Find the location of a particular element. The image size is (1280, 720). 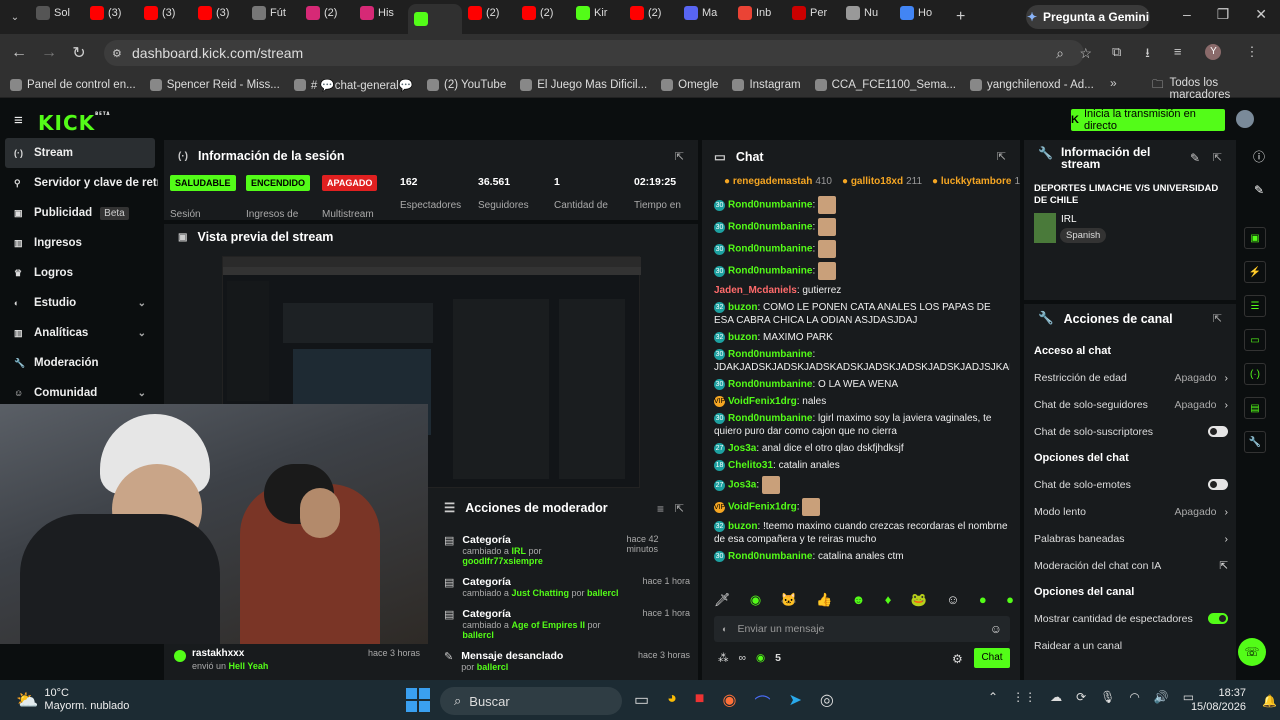

list-icon: ☰ is located at coordinates (1255, 306).